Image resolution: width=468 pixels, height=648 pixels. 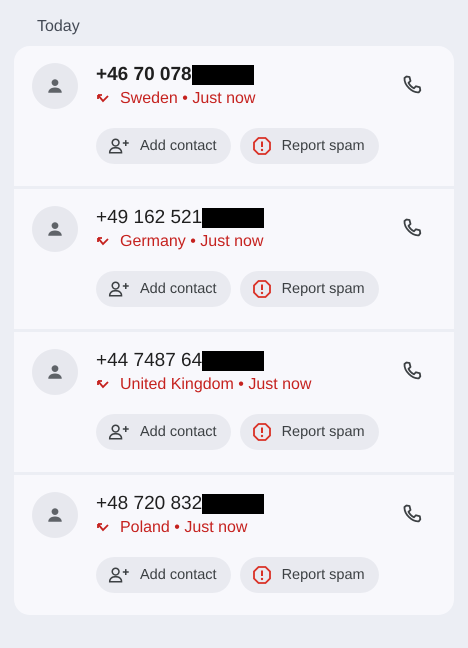 What do you see at coordinates (184, 528) in the screenshot?
I see `call-detail: Poland • Just now` at bounding box center [184, 528].